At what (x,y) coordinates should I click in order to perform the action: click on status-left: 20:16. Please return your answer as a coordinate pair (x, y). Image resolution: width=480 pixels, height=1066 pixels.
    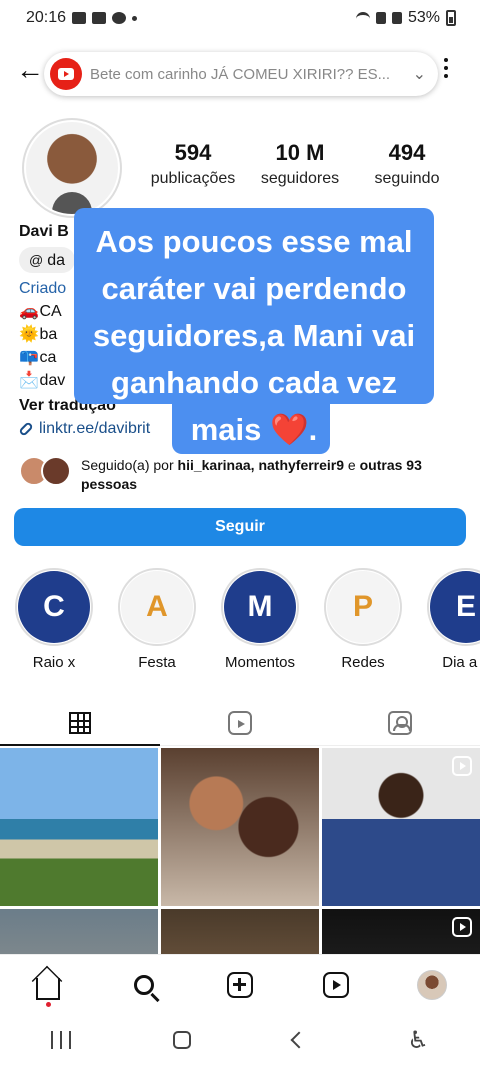
    Looking at the image, I should click on (82, 18).